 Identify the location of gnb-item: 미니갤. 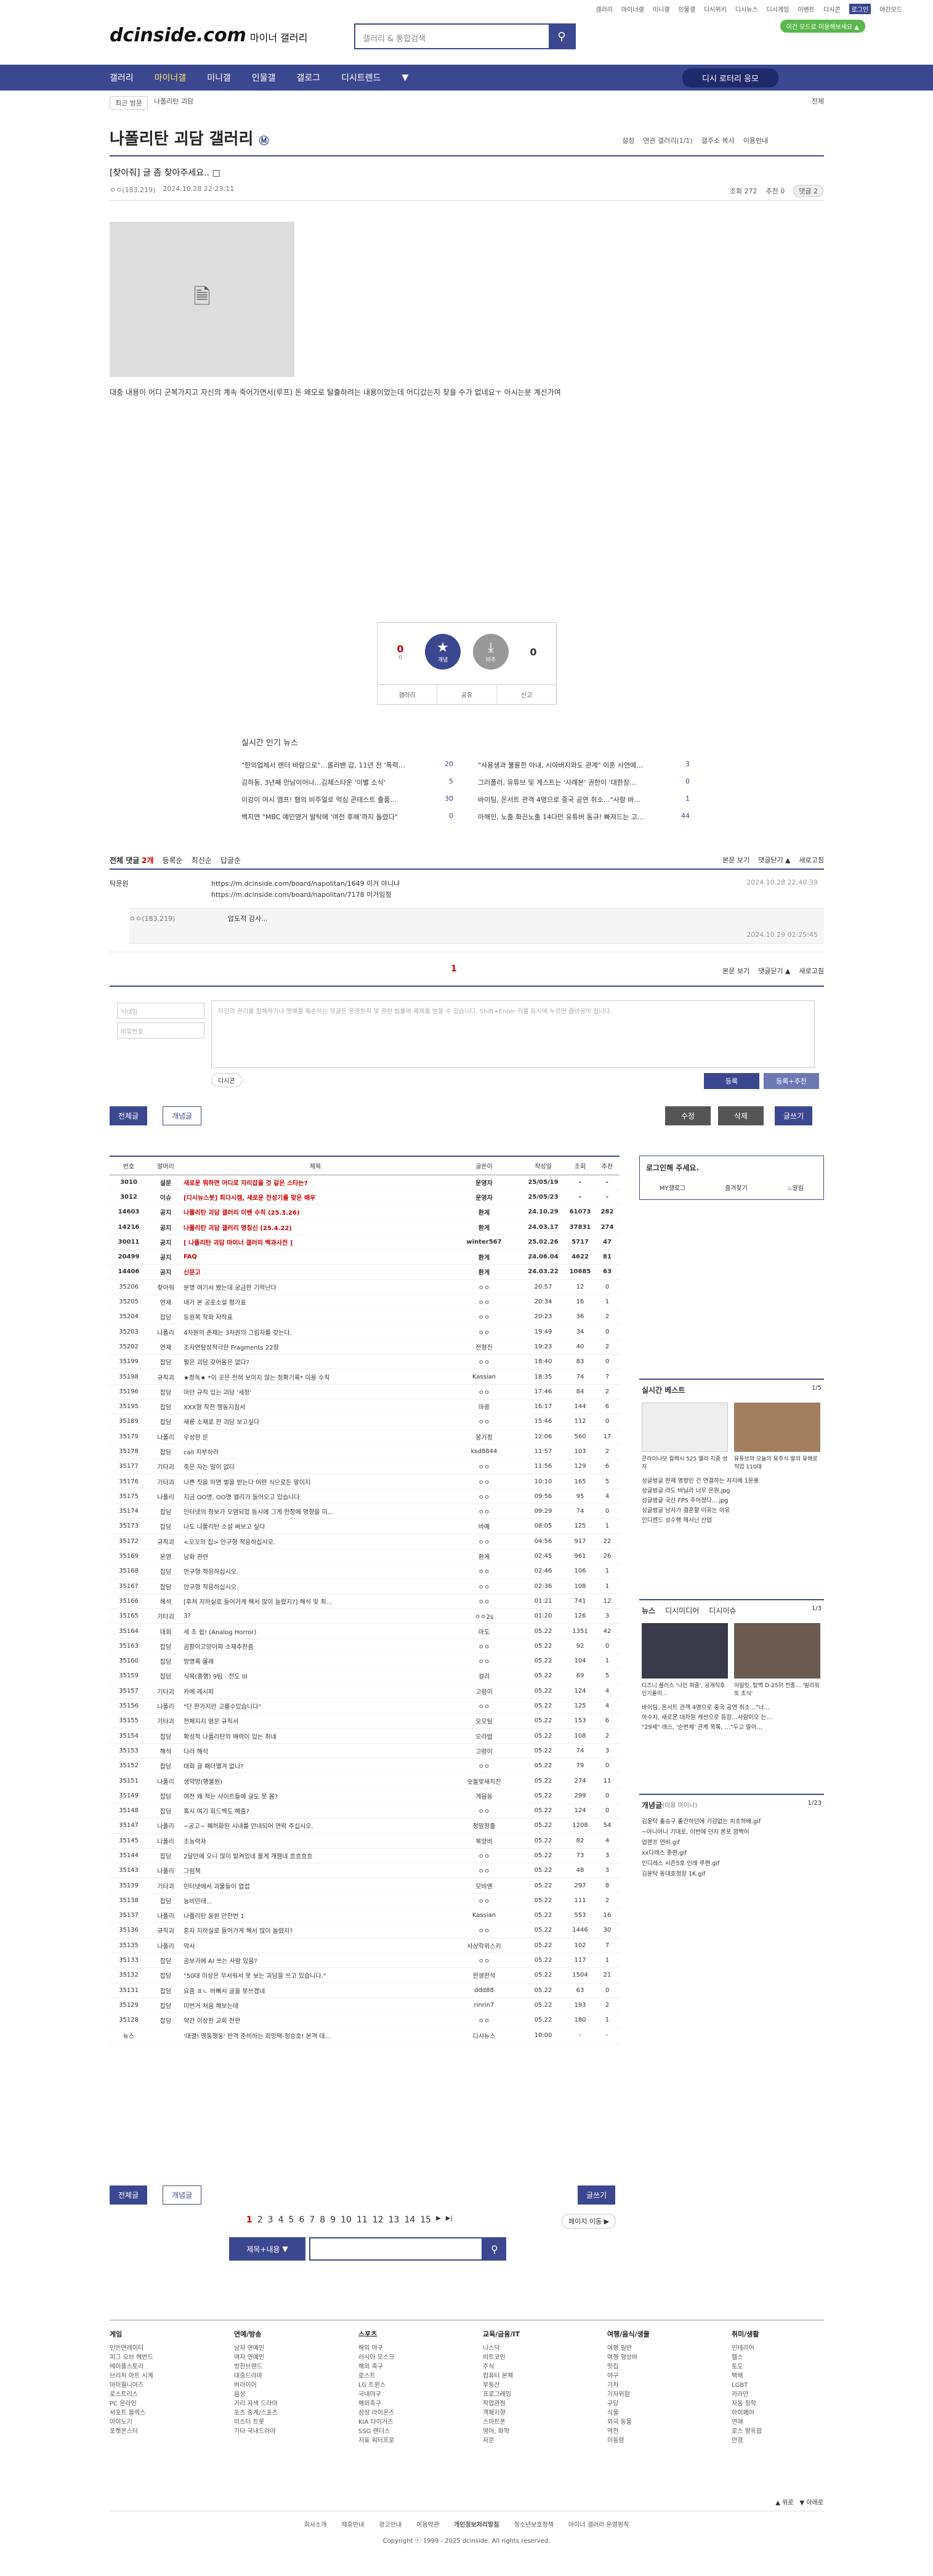
(219, 77).